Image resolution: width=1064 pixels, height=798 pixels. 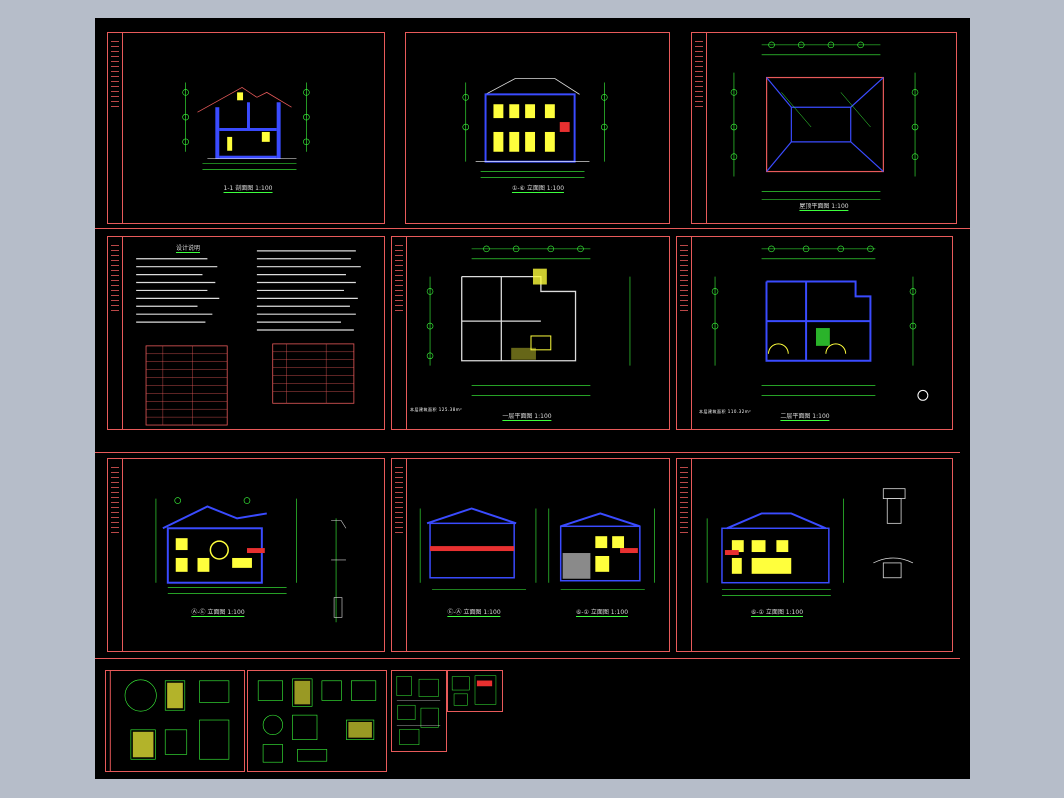 I want to click on section-drawing, so click(x=246, y=126).